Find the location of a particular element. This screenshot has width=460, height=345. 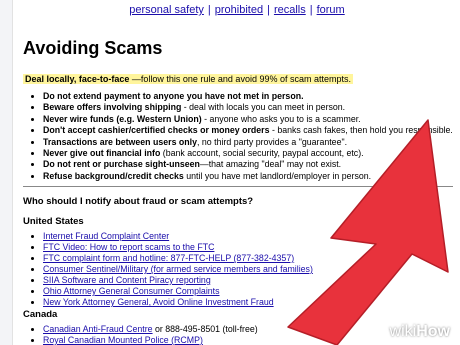

nav-link-prohibited: prohibited is located at coordinates (239, 10).